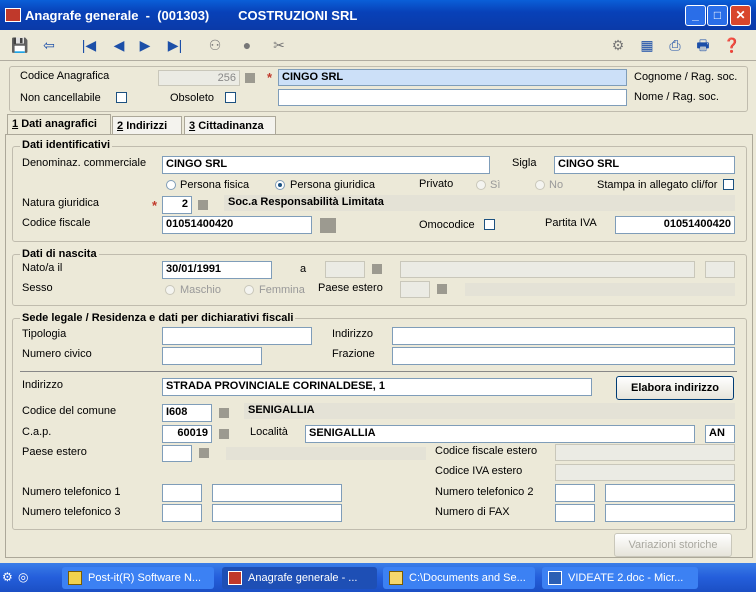 Image resolution: width=756 pixels, height=592 pixels. What do you see at coordinates (436, 184) in the screenshot?
I see `privato-label: Privato` at bounding box center [436, 184].